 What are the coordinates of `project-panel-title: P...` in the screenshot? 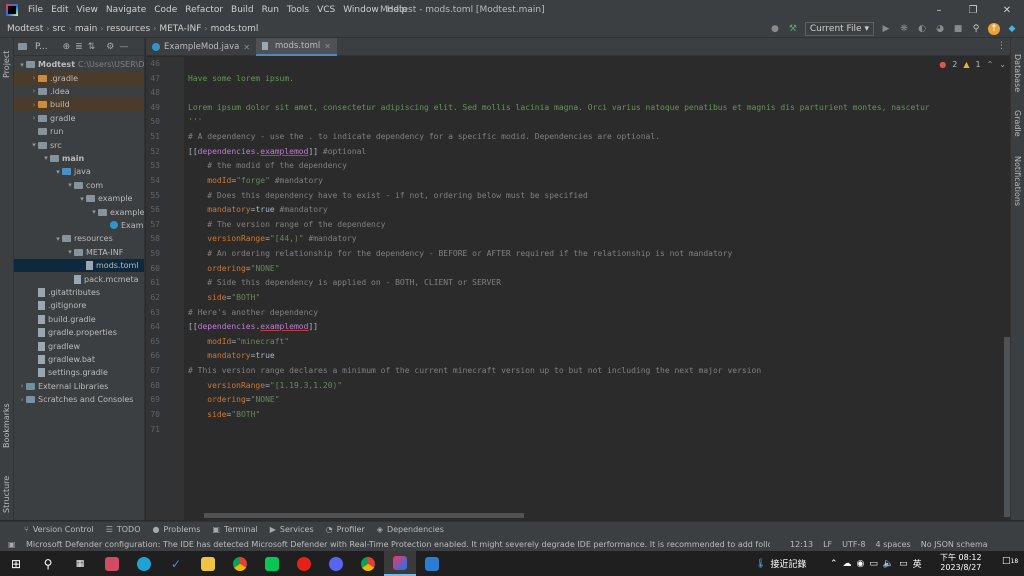 It's located at (41, 47).